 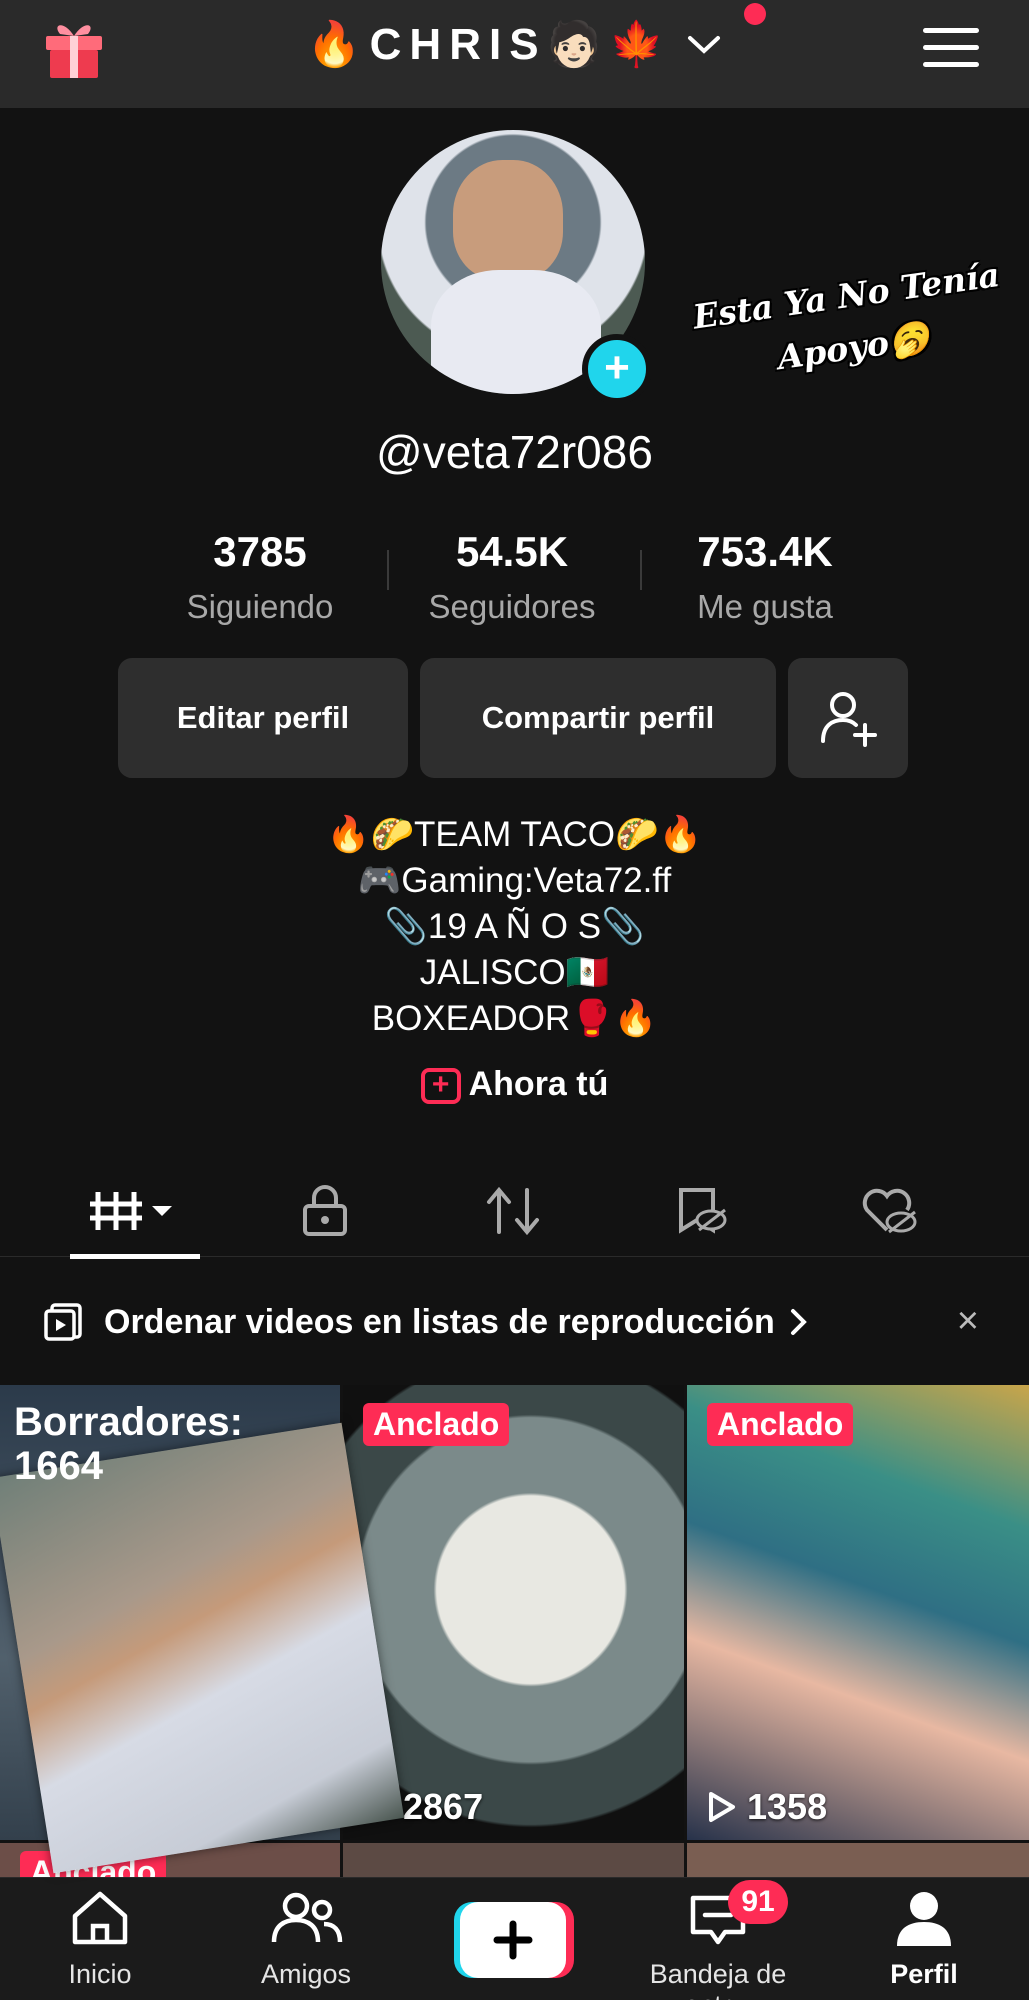 What do you see at coordinates (538, 1084) in the screenshot?
I see `ahora-tu-label: Ahora tú` at bounding box center [538, 1084].